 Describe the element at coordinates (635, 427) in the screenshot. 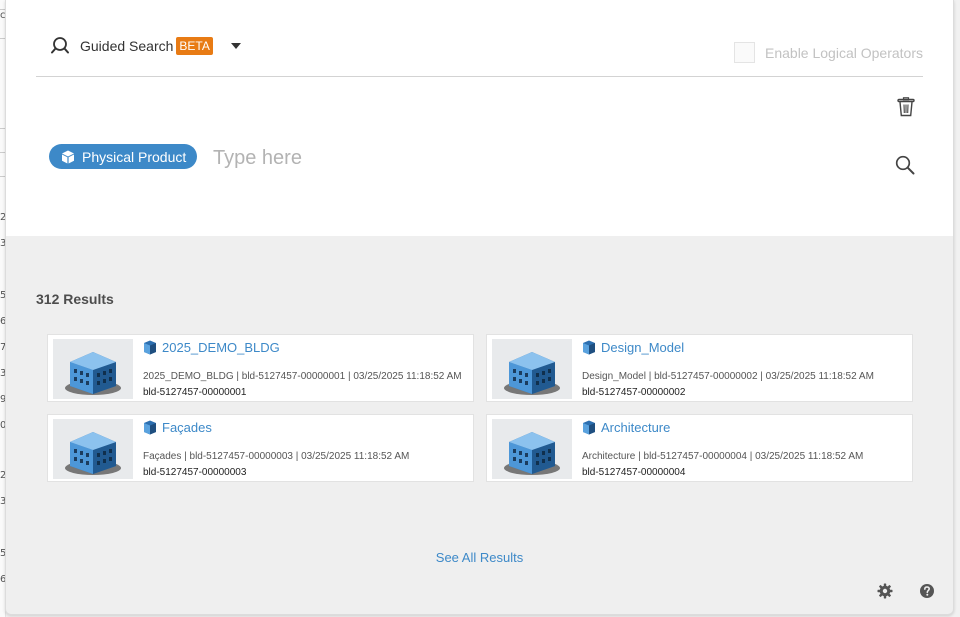

I see `result-title: Architecture` at that location.